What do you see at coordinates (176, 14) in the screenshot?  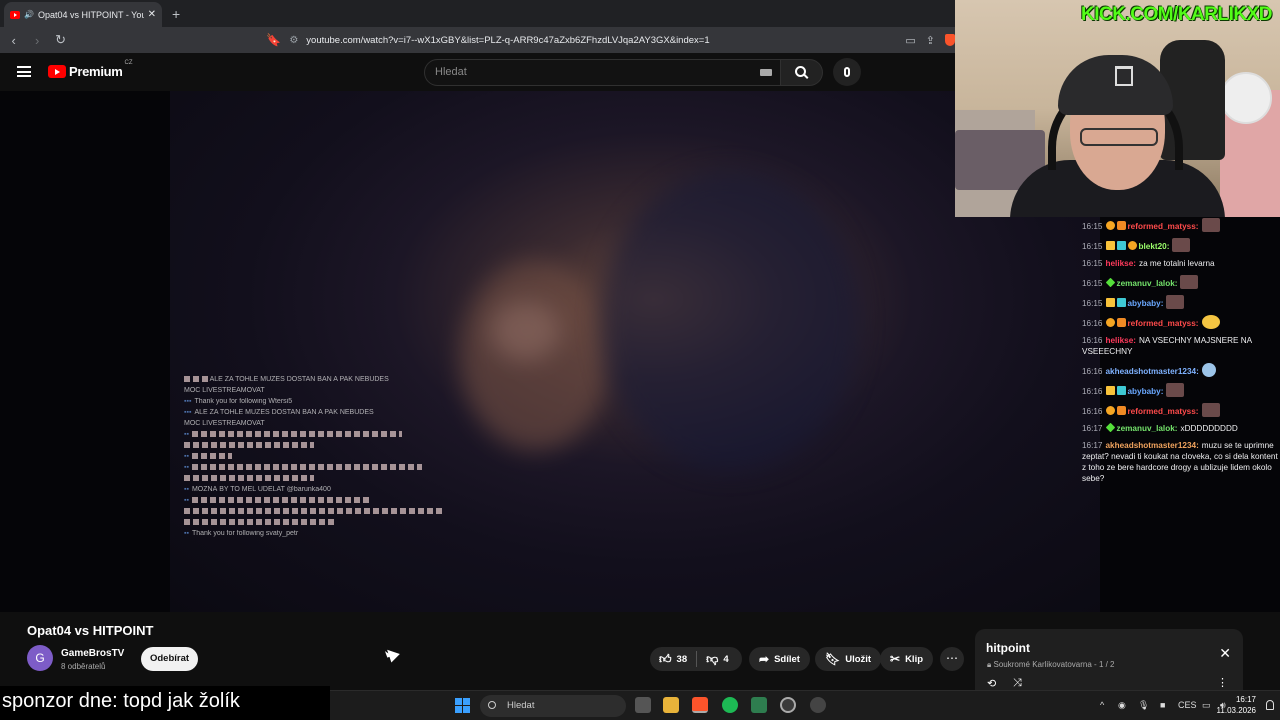 I see `new-tab-button: +` at bounding box center [176, 14].